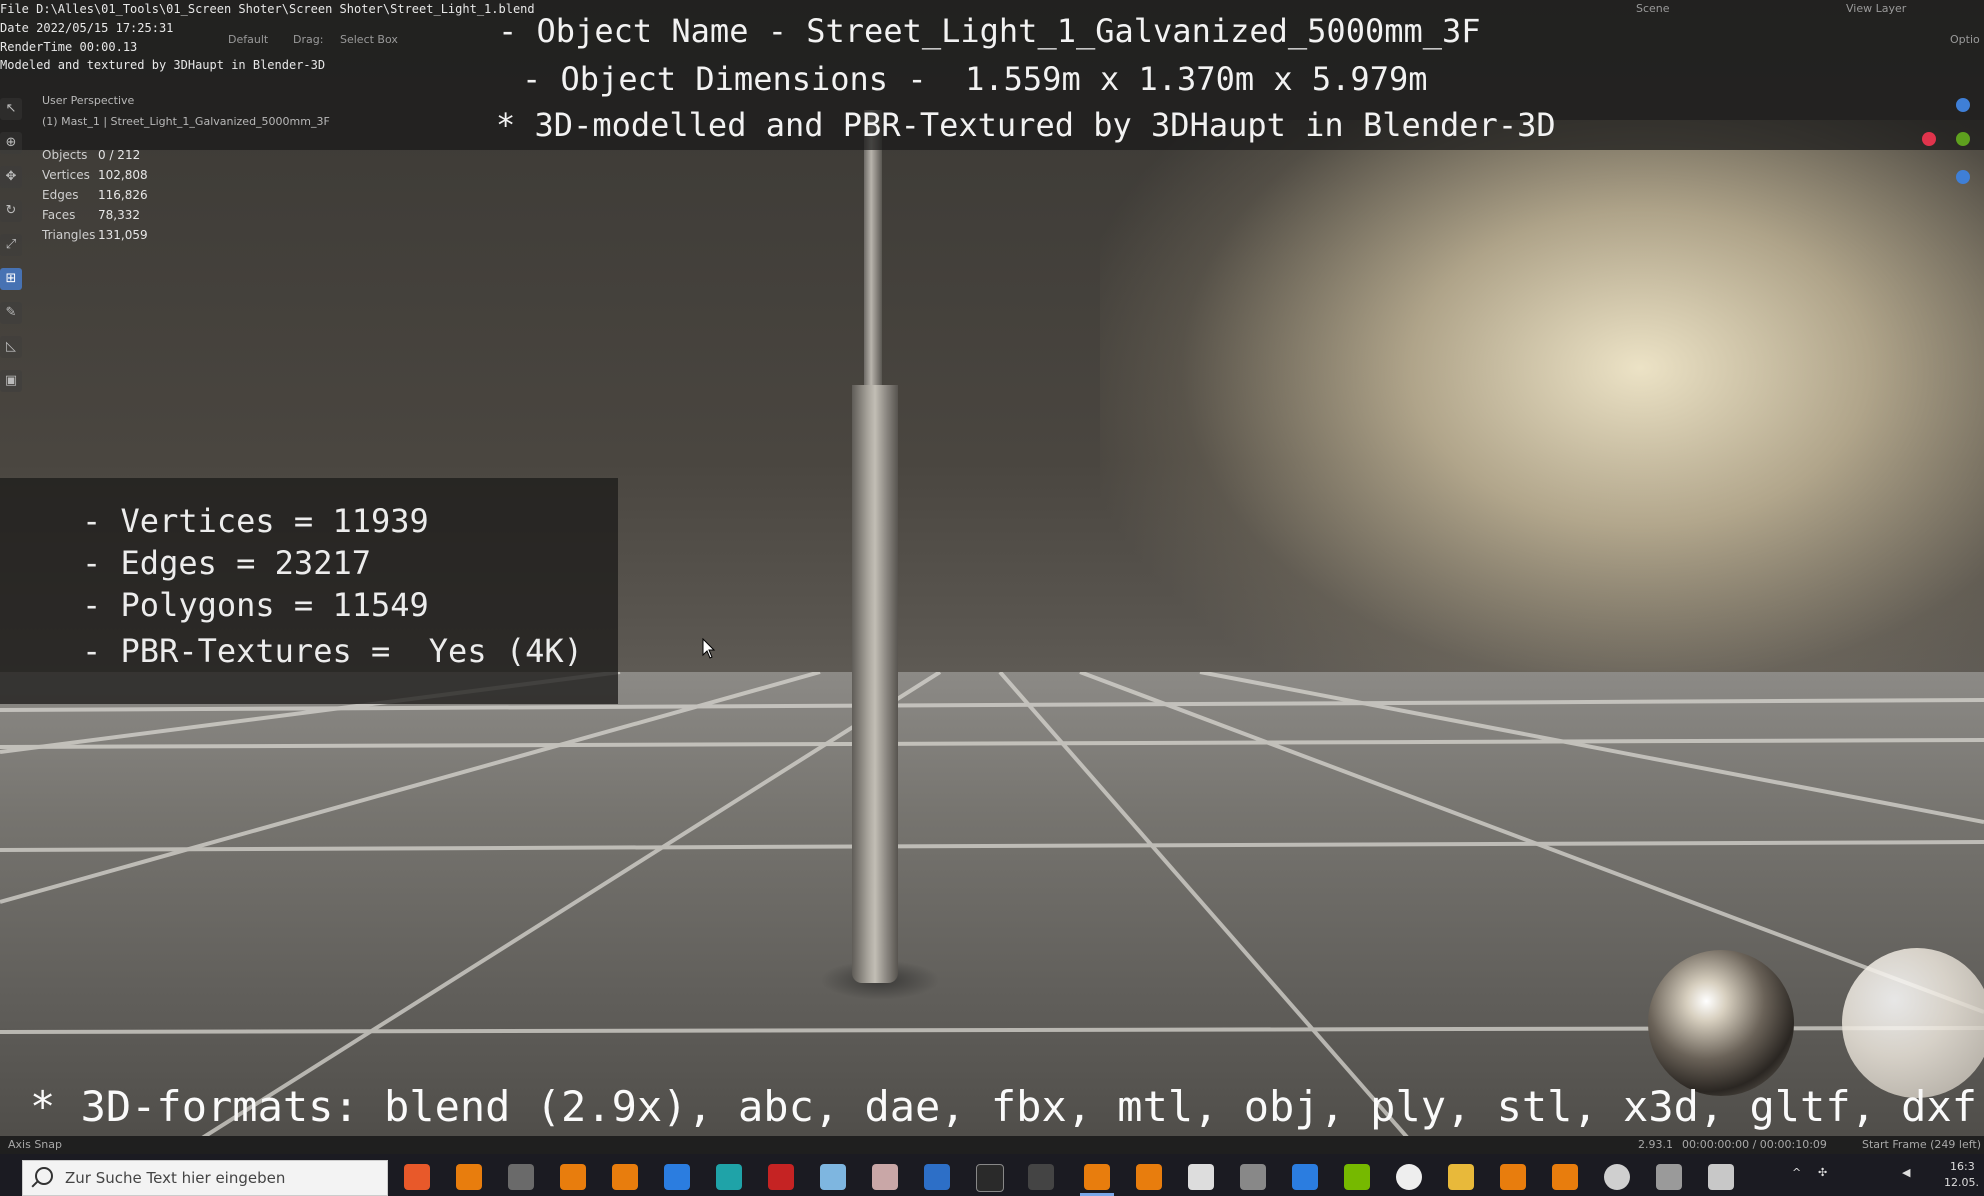 The height and width of the screenshot is (1196, 1984). What do you see at coordinates (11, 109) in the screenshot?
I see `tweak-tool-icon: ↖` at bounding box center [11, 109].